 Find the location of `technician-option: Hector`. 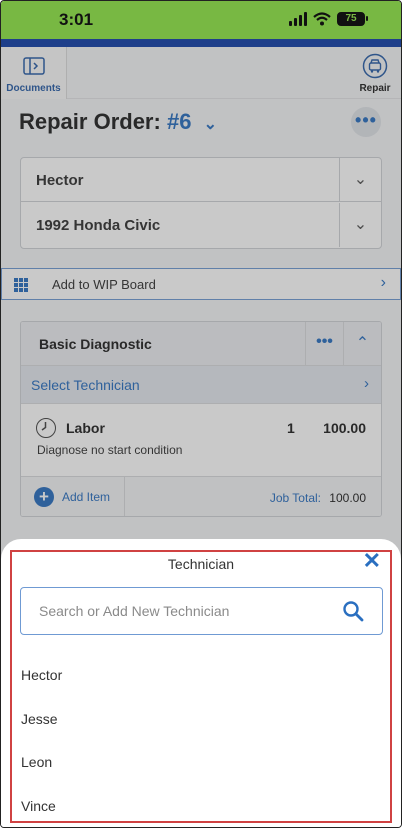

technician-option: Hector is located at coordinates (41, 675).